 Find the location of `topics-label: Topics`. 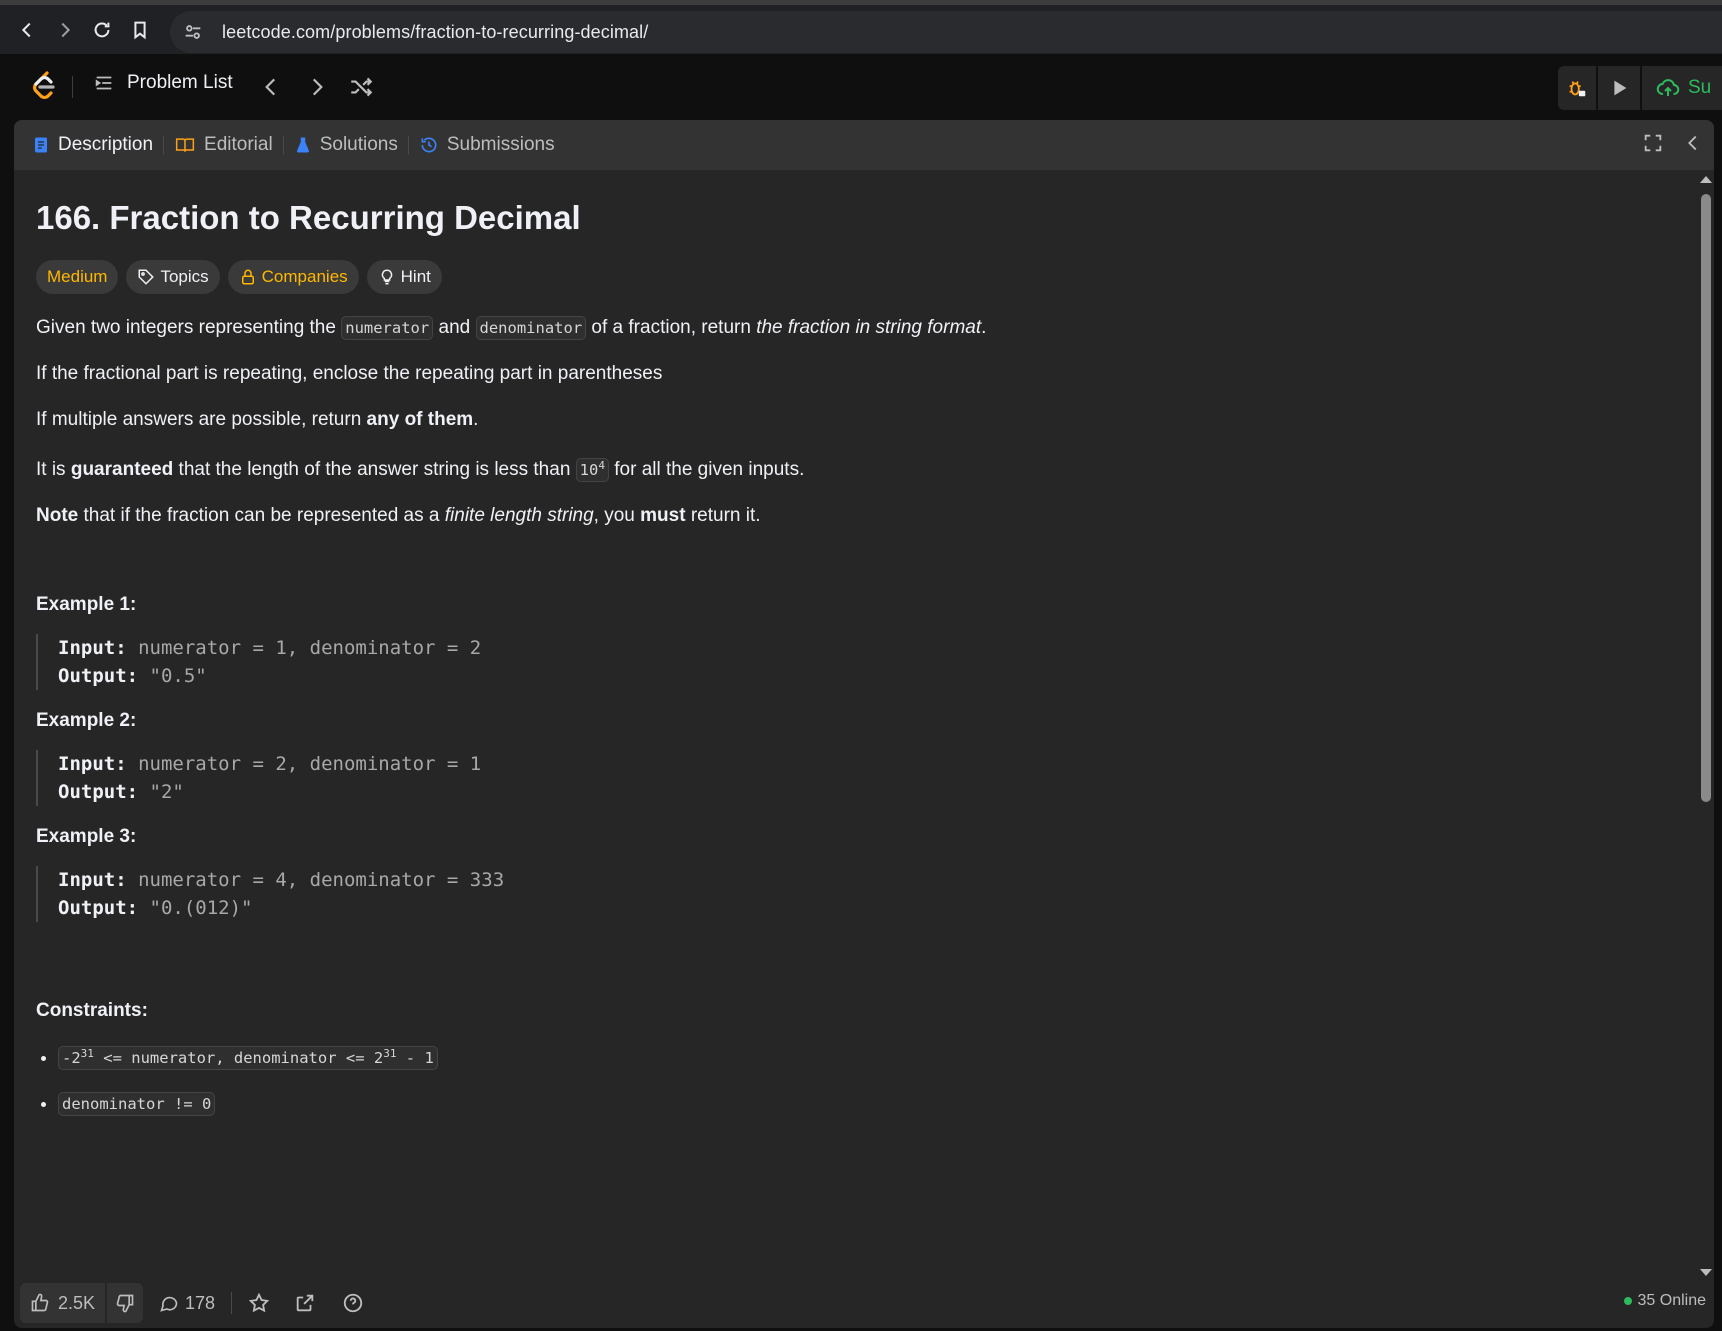

topics-label: Topics is located at coordinates (184, 276).